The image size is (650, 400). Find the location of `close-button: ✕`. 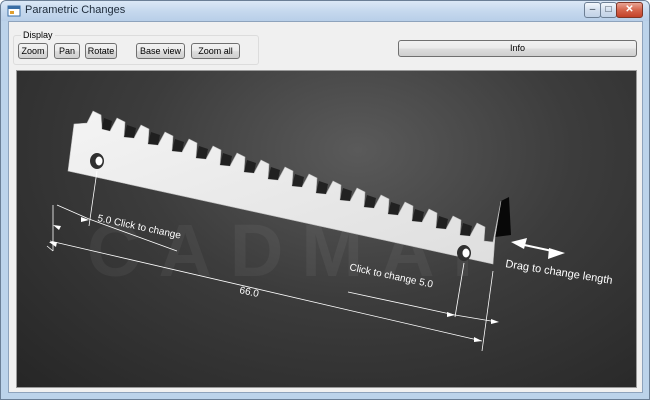

close-button: ✕ is located at coordinates (629, 10).